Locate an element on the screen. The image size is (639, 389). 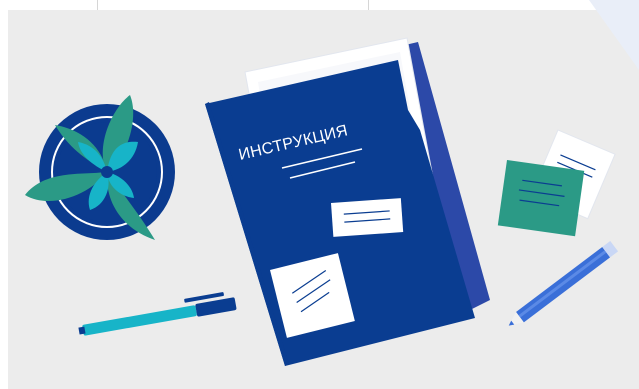
potted-plant-icon is located at coordinates (100, 167).